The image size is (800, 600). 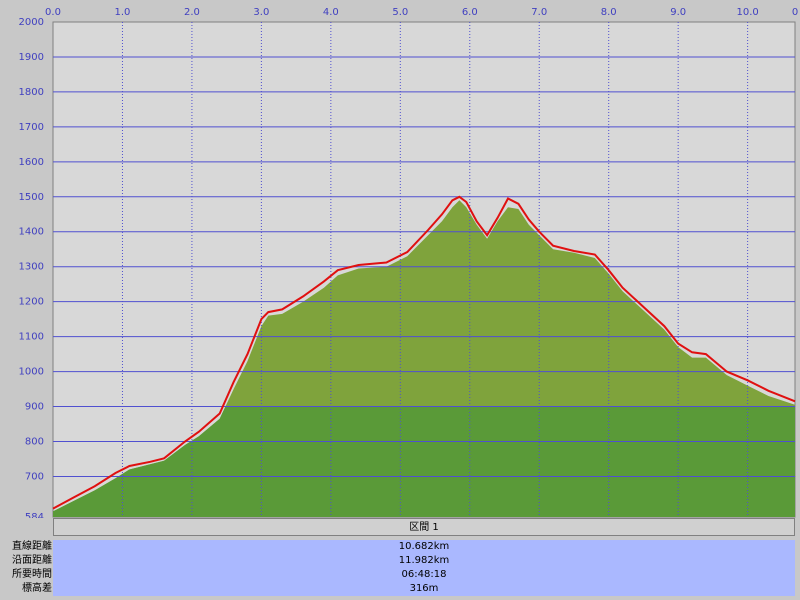 What do you see at coordinates (470, 12) in the screenshot?
I see `x-tick-label: 6.0` at bounding box center [470, 12].